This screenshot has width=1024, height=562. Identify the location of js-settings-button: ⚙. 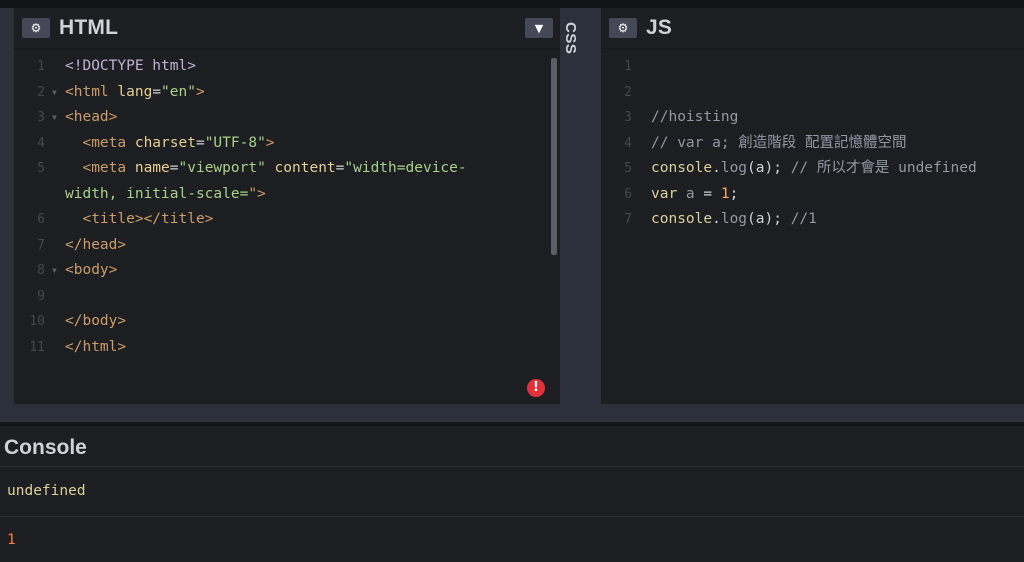
(623, 28).